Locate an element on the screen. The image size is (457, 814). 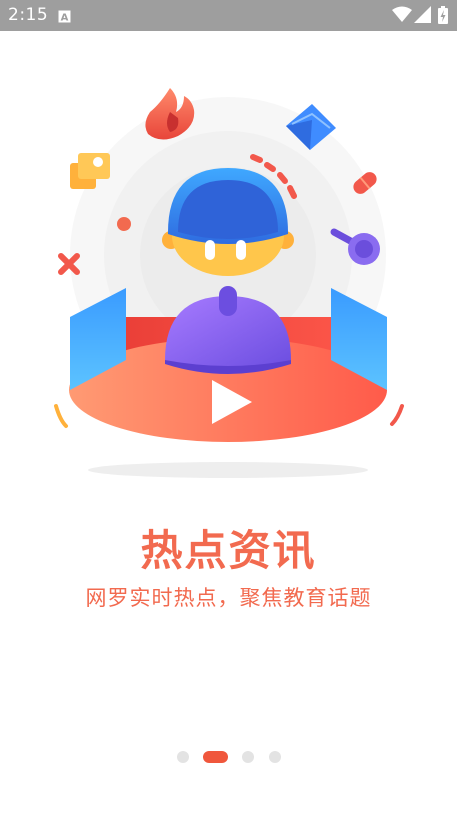
a-notification-icon: A is located at coordinates (64, 17).